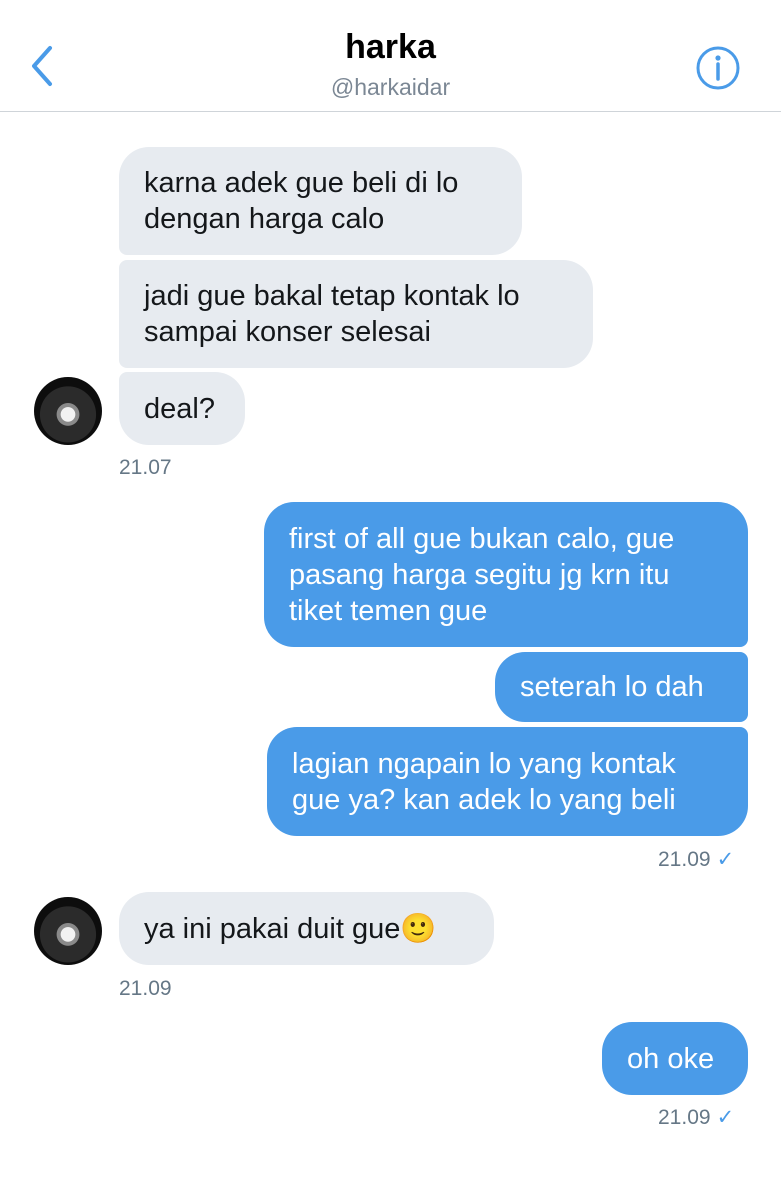 The image size is (781, 1200). I want to click on contact-handle: @harkaidar, so click(390, 87).